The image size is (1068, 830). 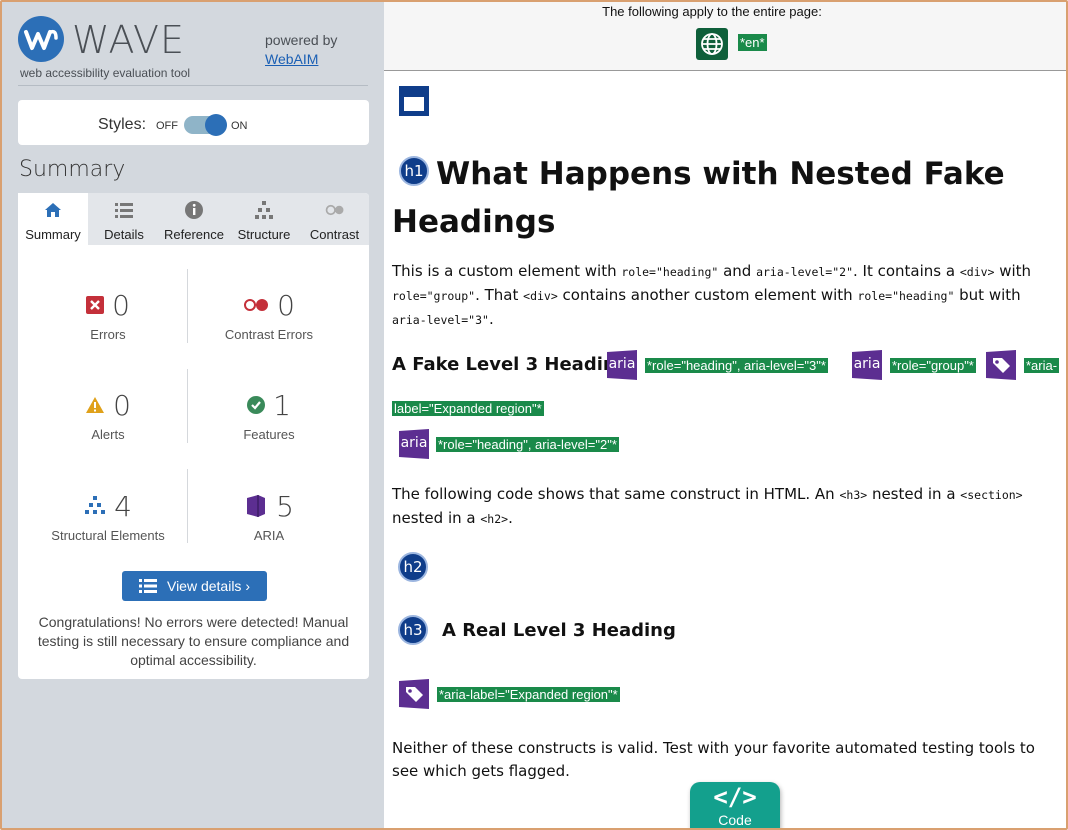 What do you see at coordinates (108, 415) in the screenshot?
I see `stat-alerts: 0 Alerts` at bounding box center [108, 415].